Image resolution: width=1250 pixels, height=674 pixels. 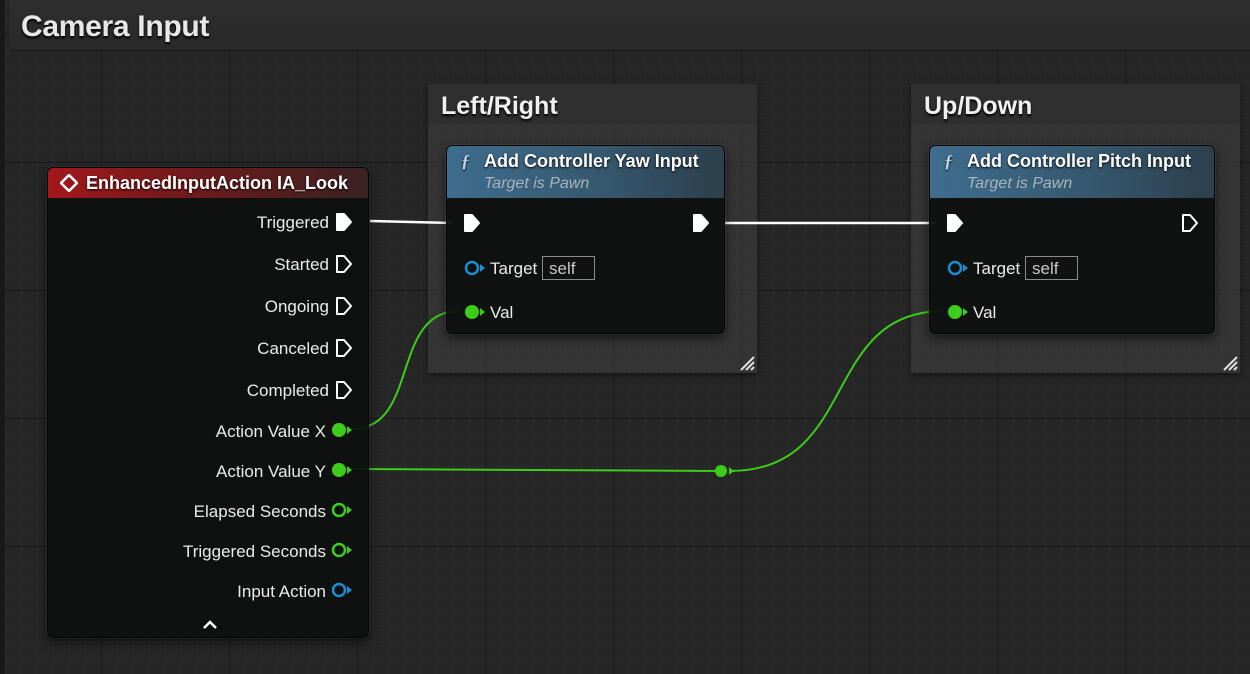 I want to click on exec-pin-completed-icon, so click(x=344, y=390).